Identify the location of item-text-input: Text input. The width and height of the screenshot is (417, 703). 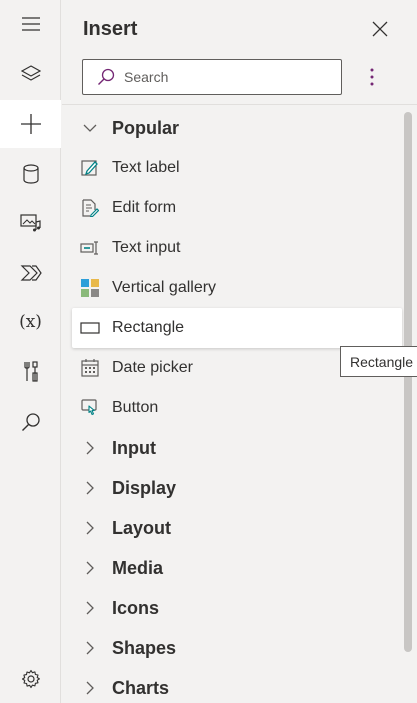
(232, 248).